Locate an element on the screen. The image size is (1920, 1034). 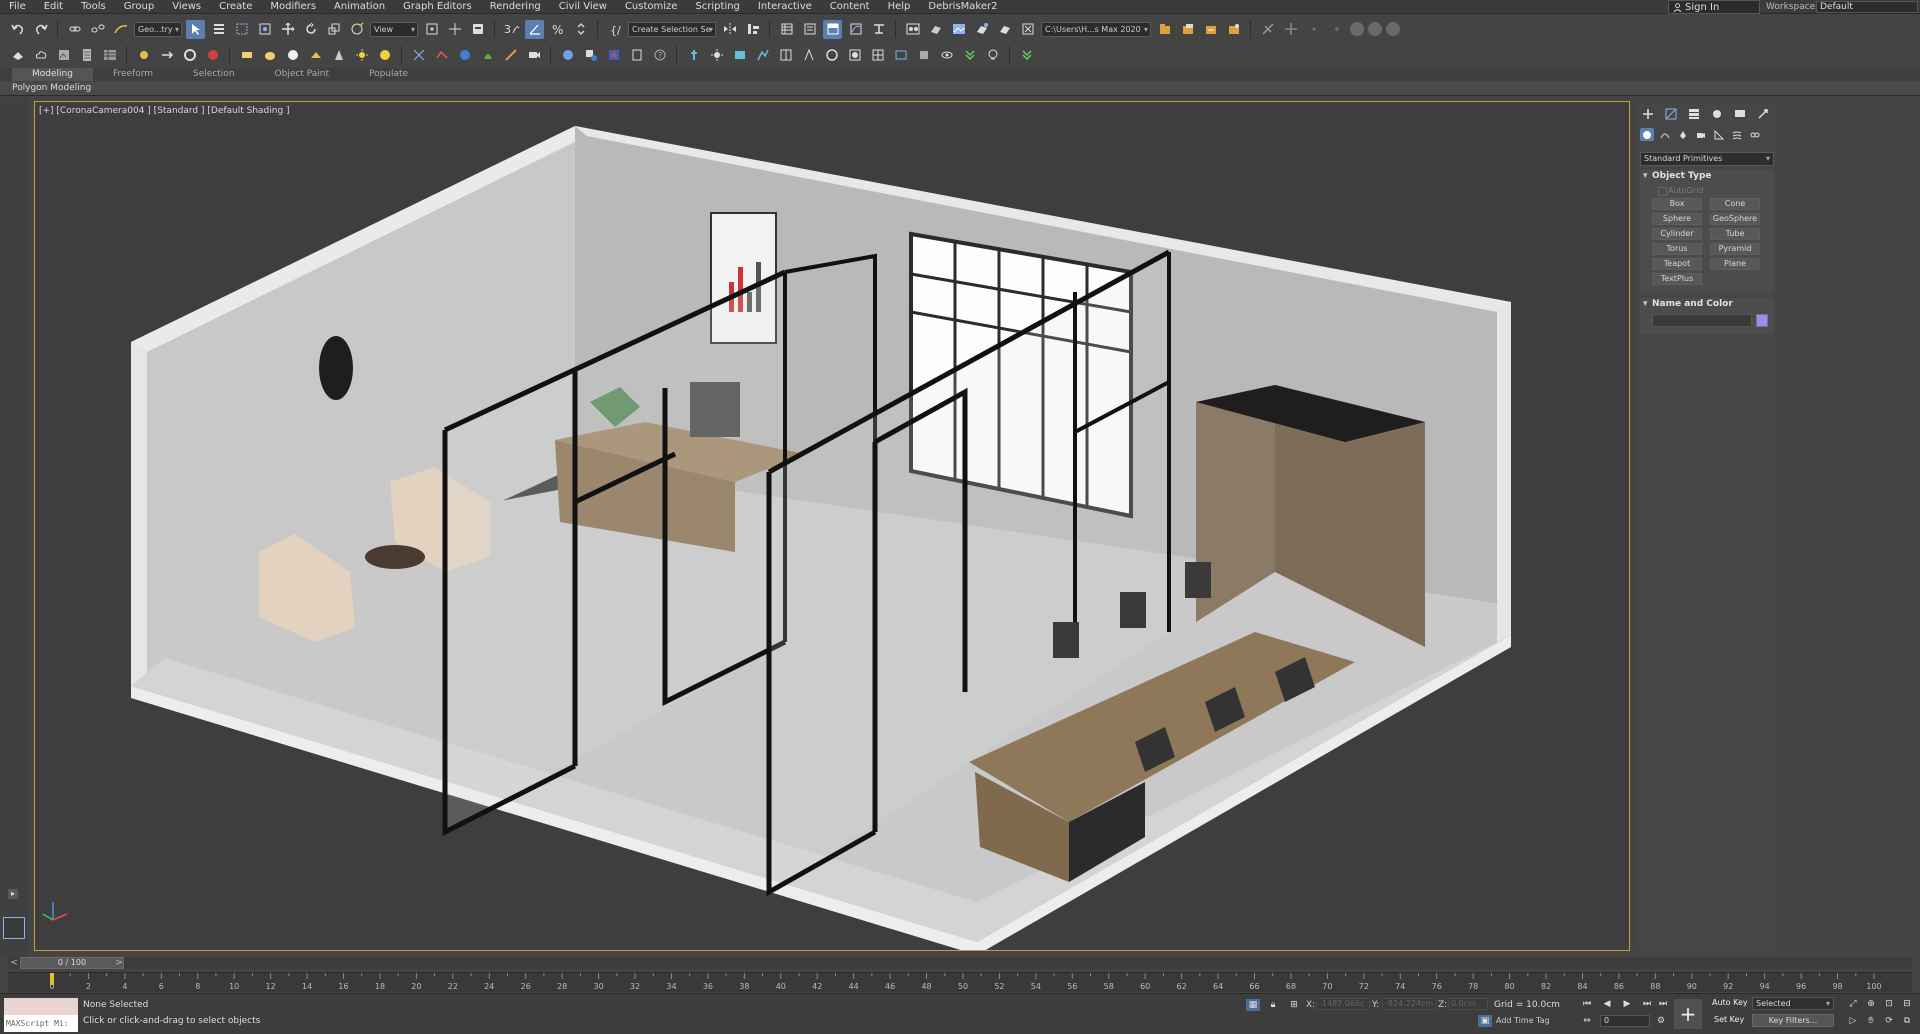
ribbon-panel-label: Polygon Modeling is located at coordinates (51, 88).